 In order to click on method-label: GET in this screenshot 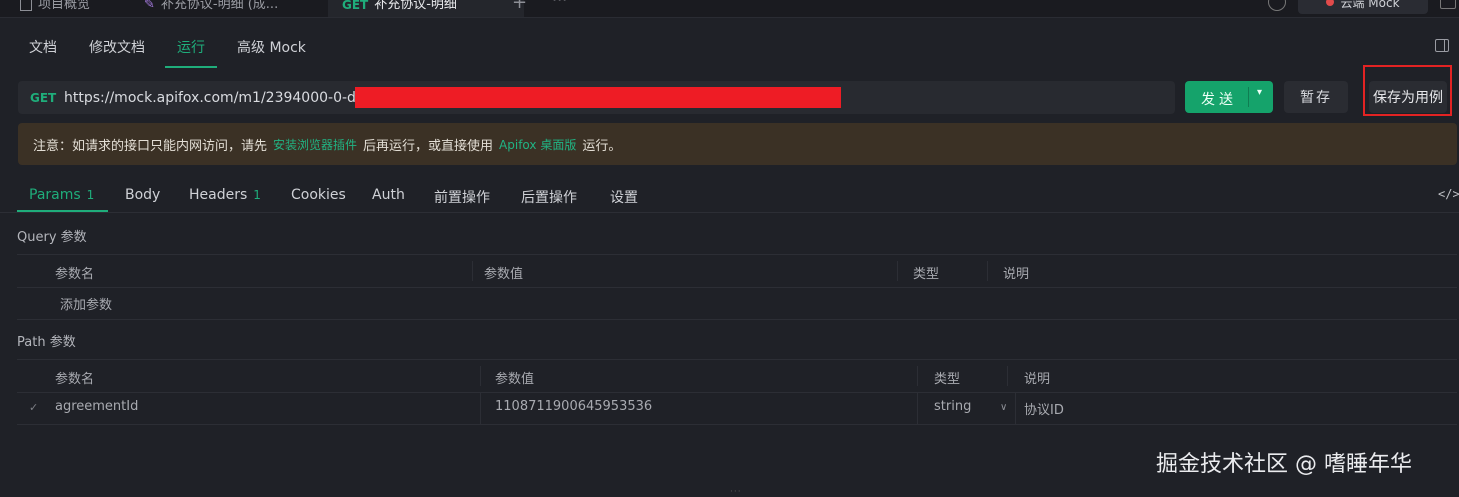, I will do `click(43, 97)`.